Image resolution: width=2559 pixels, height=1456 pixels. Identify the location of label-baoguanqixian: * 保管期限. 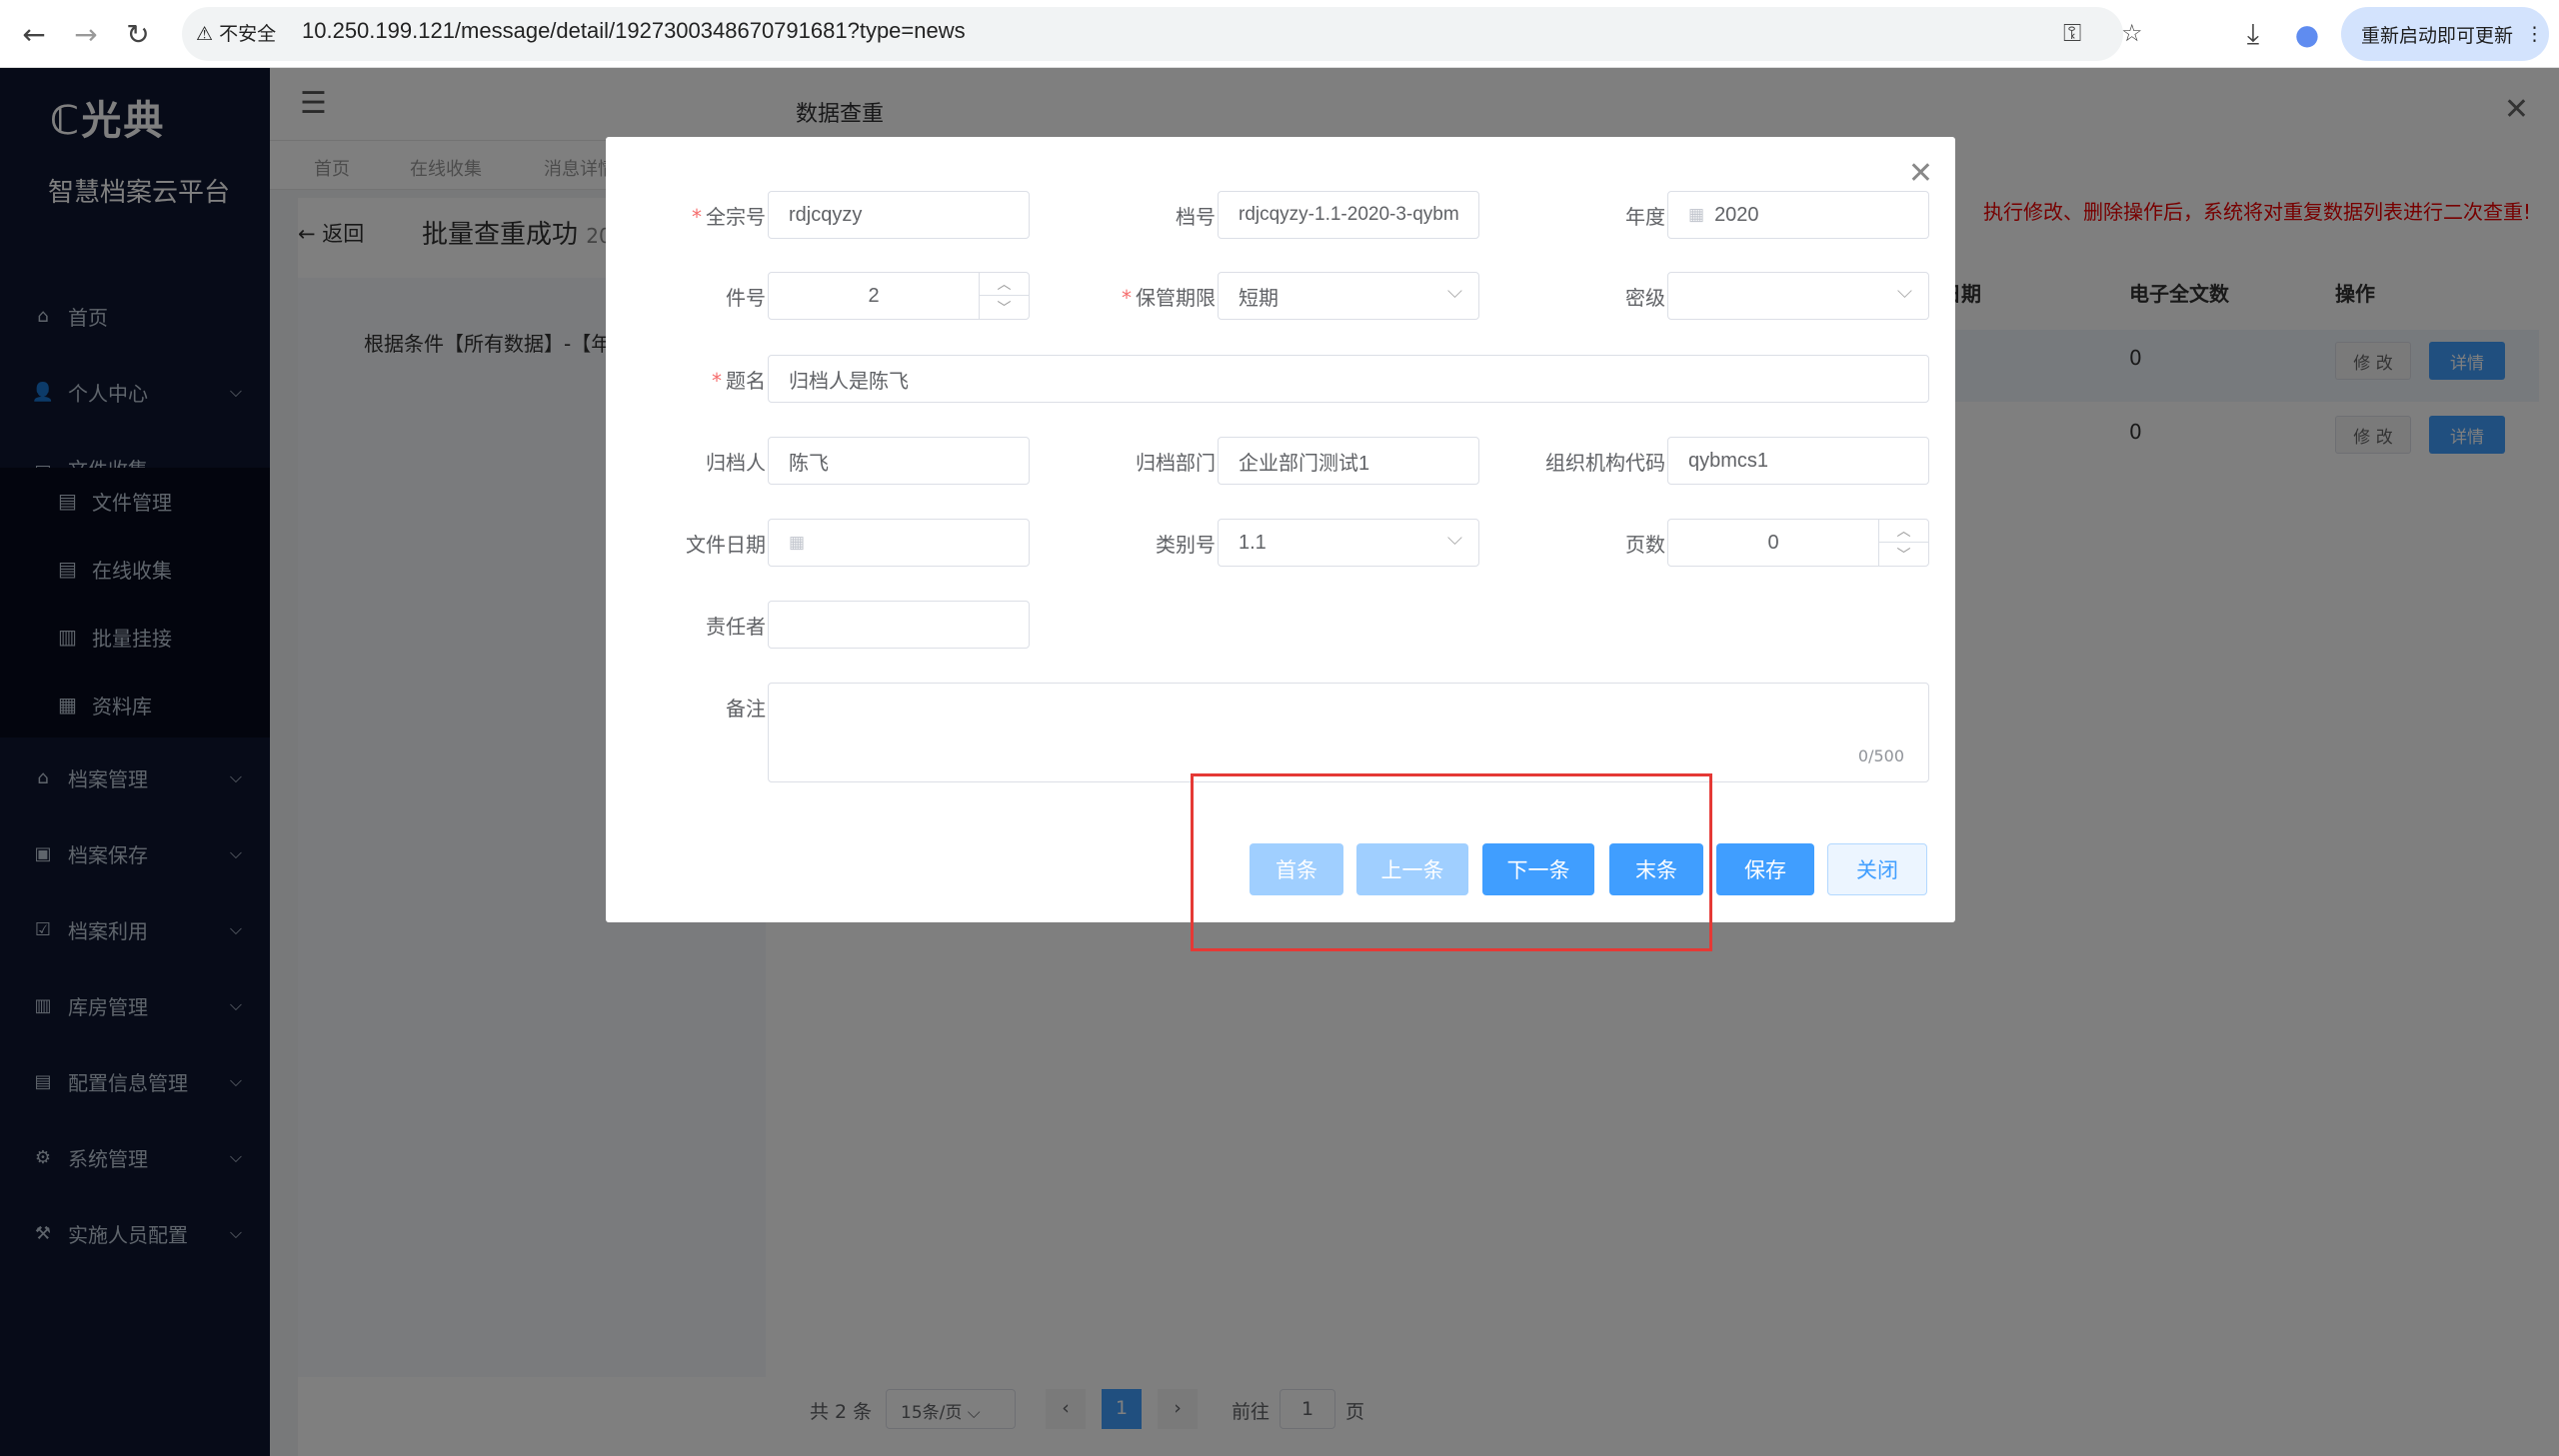
(1169, 298).